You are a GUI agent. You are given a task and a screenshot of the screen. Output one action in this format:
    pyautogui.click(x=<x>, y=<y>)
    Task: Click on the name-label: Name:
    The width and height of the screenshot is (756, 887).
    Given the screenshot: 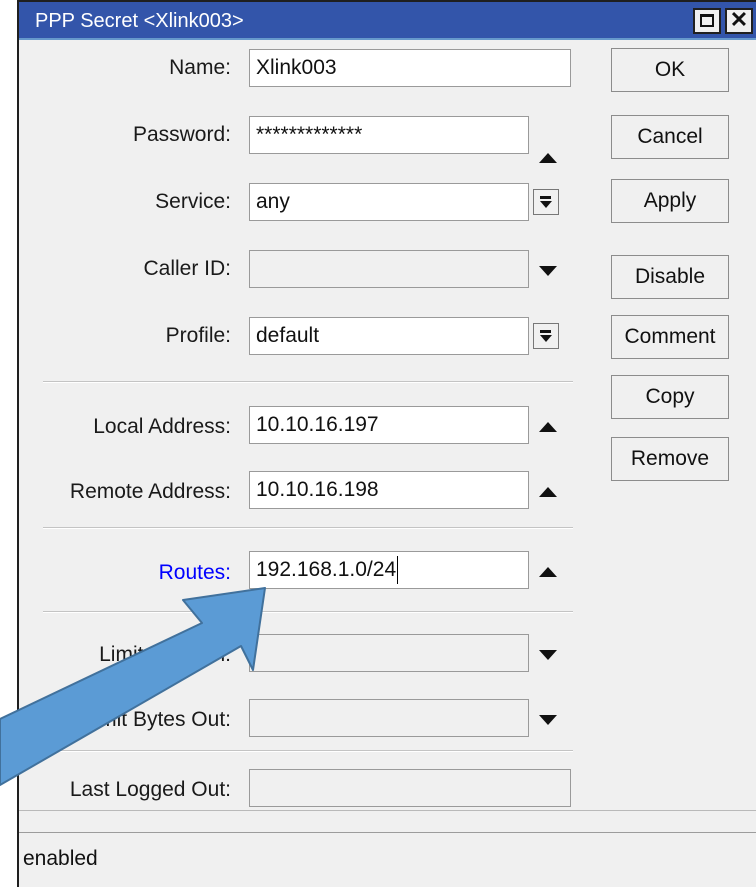 What is the action you would take?
    pyautogui.click(x=200, y=67)
    